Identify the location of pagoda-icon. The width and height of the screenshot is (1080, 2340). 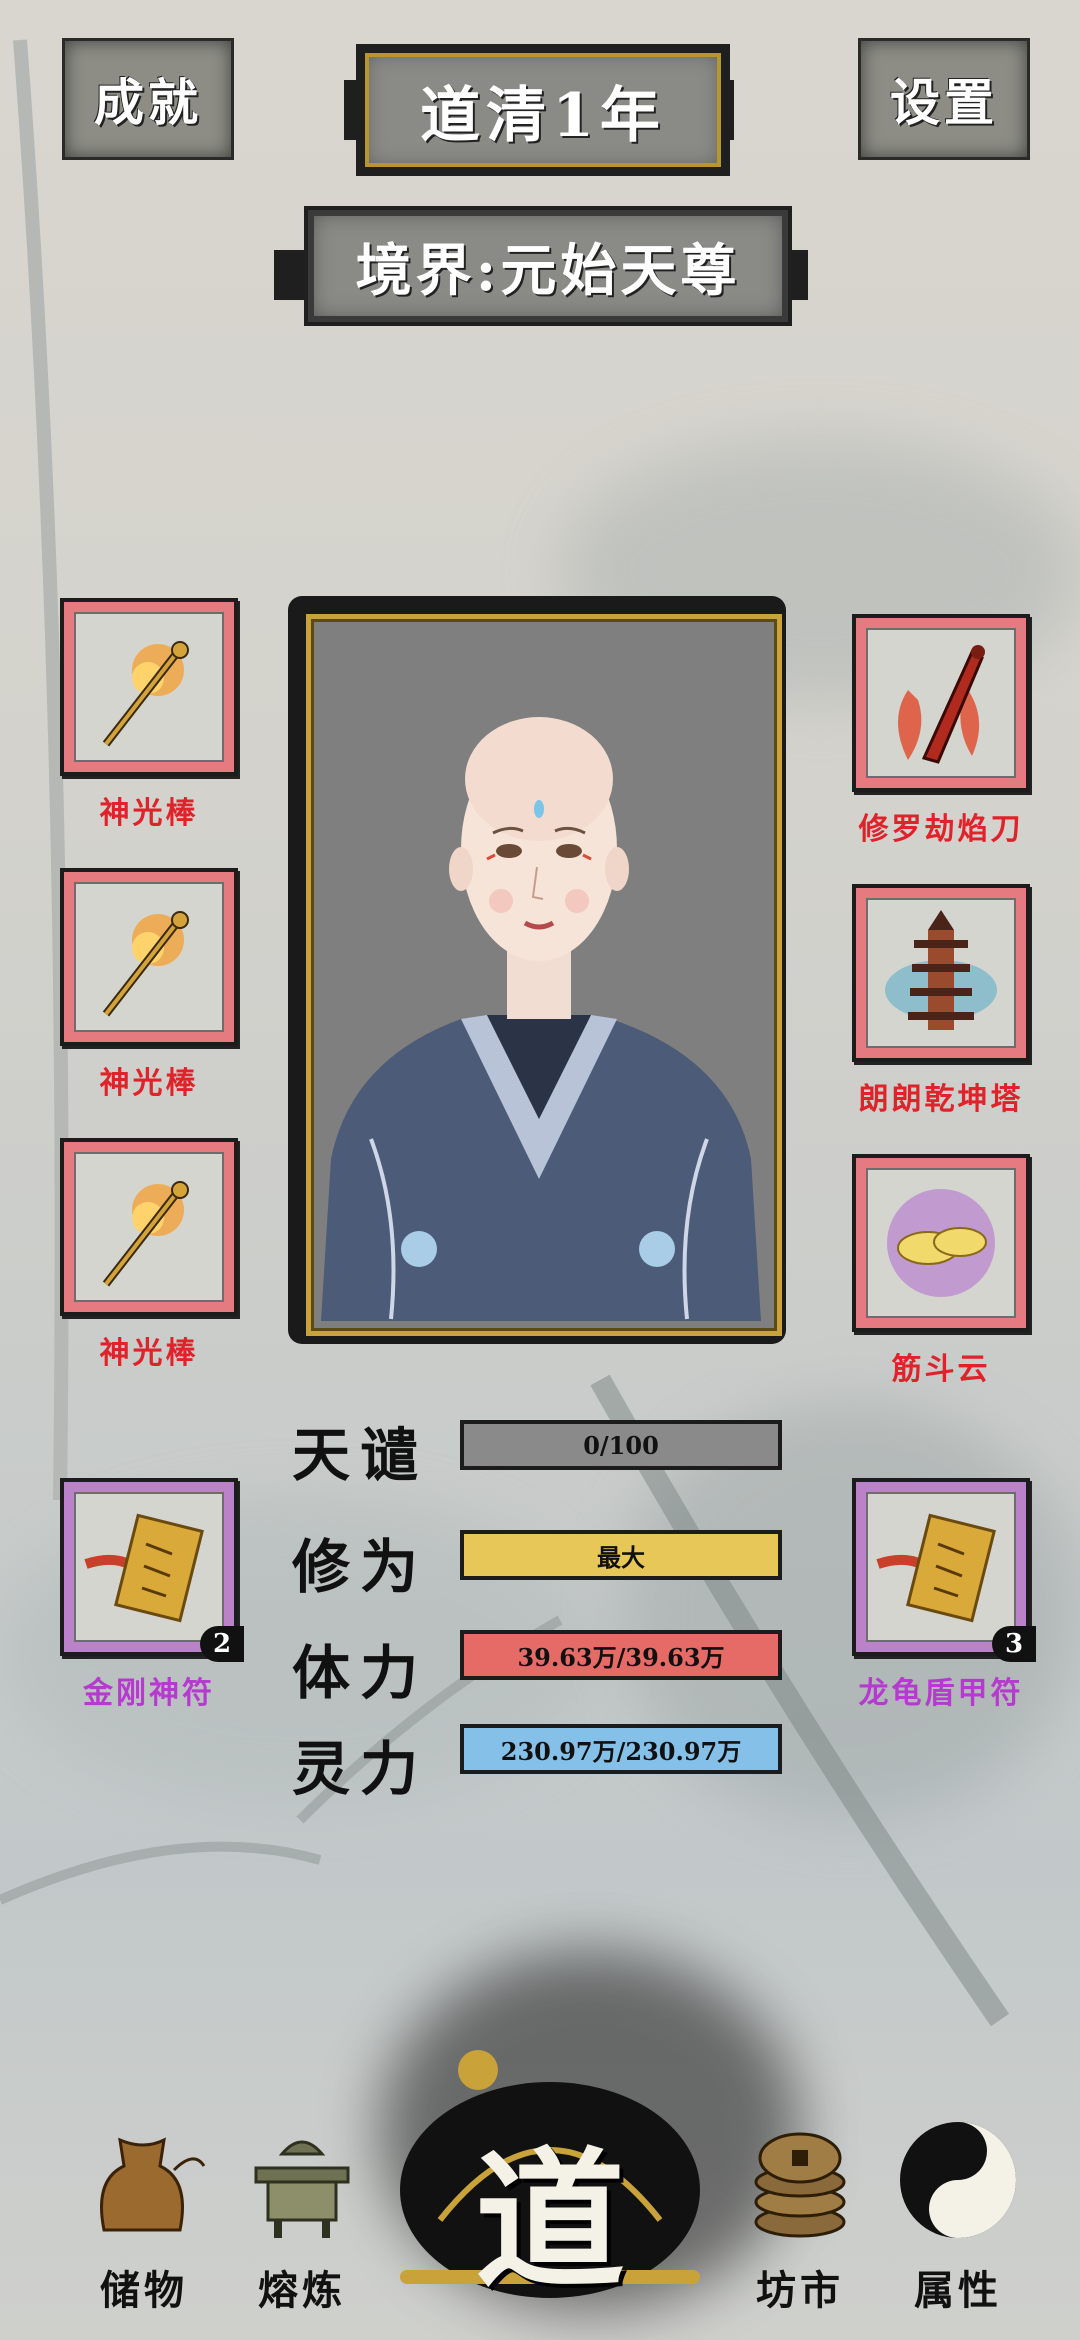
(941, 970).